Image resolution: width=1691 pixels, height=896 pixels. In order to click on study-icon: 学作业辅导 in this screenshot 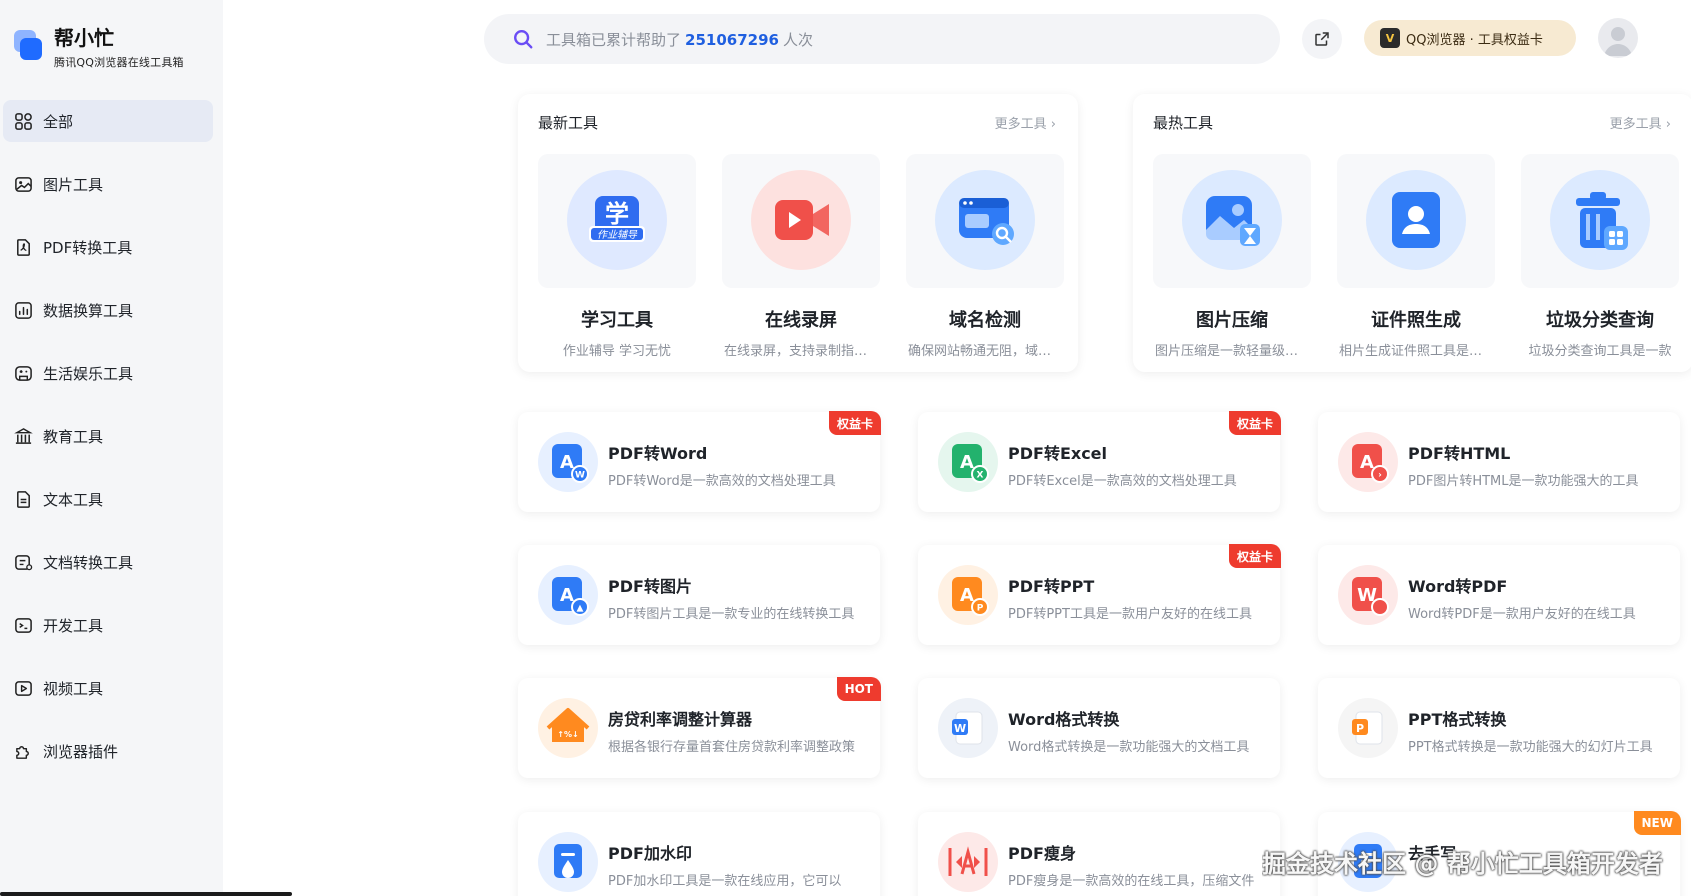, I will do `click(617, 220)`.